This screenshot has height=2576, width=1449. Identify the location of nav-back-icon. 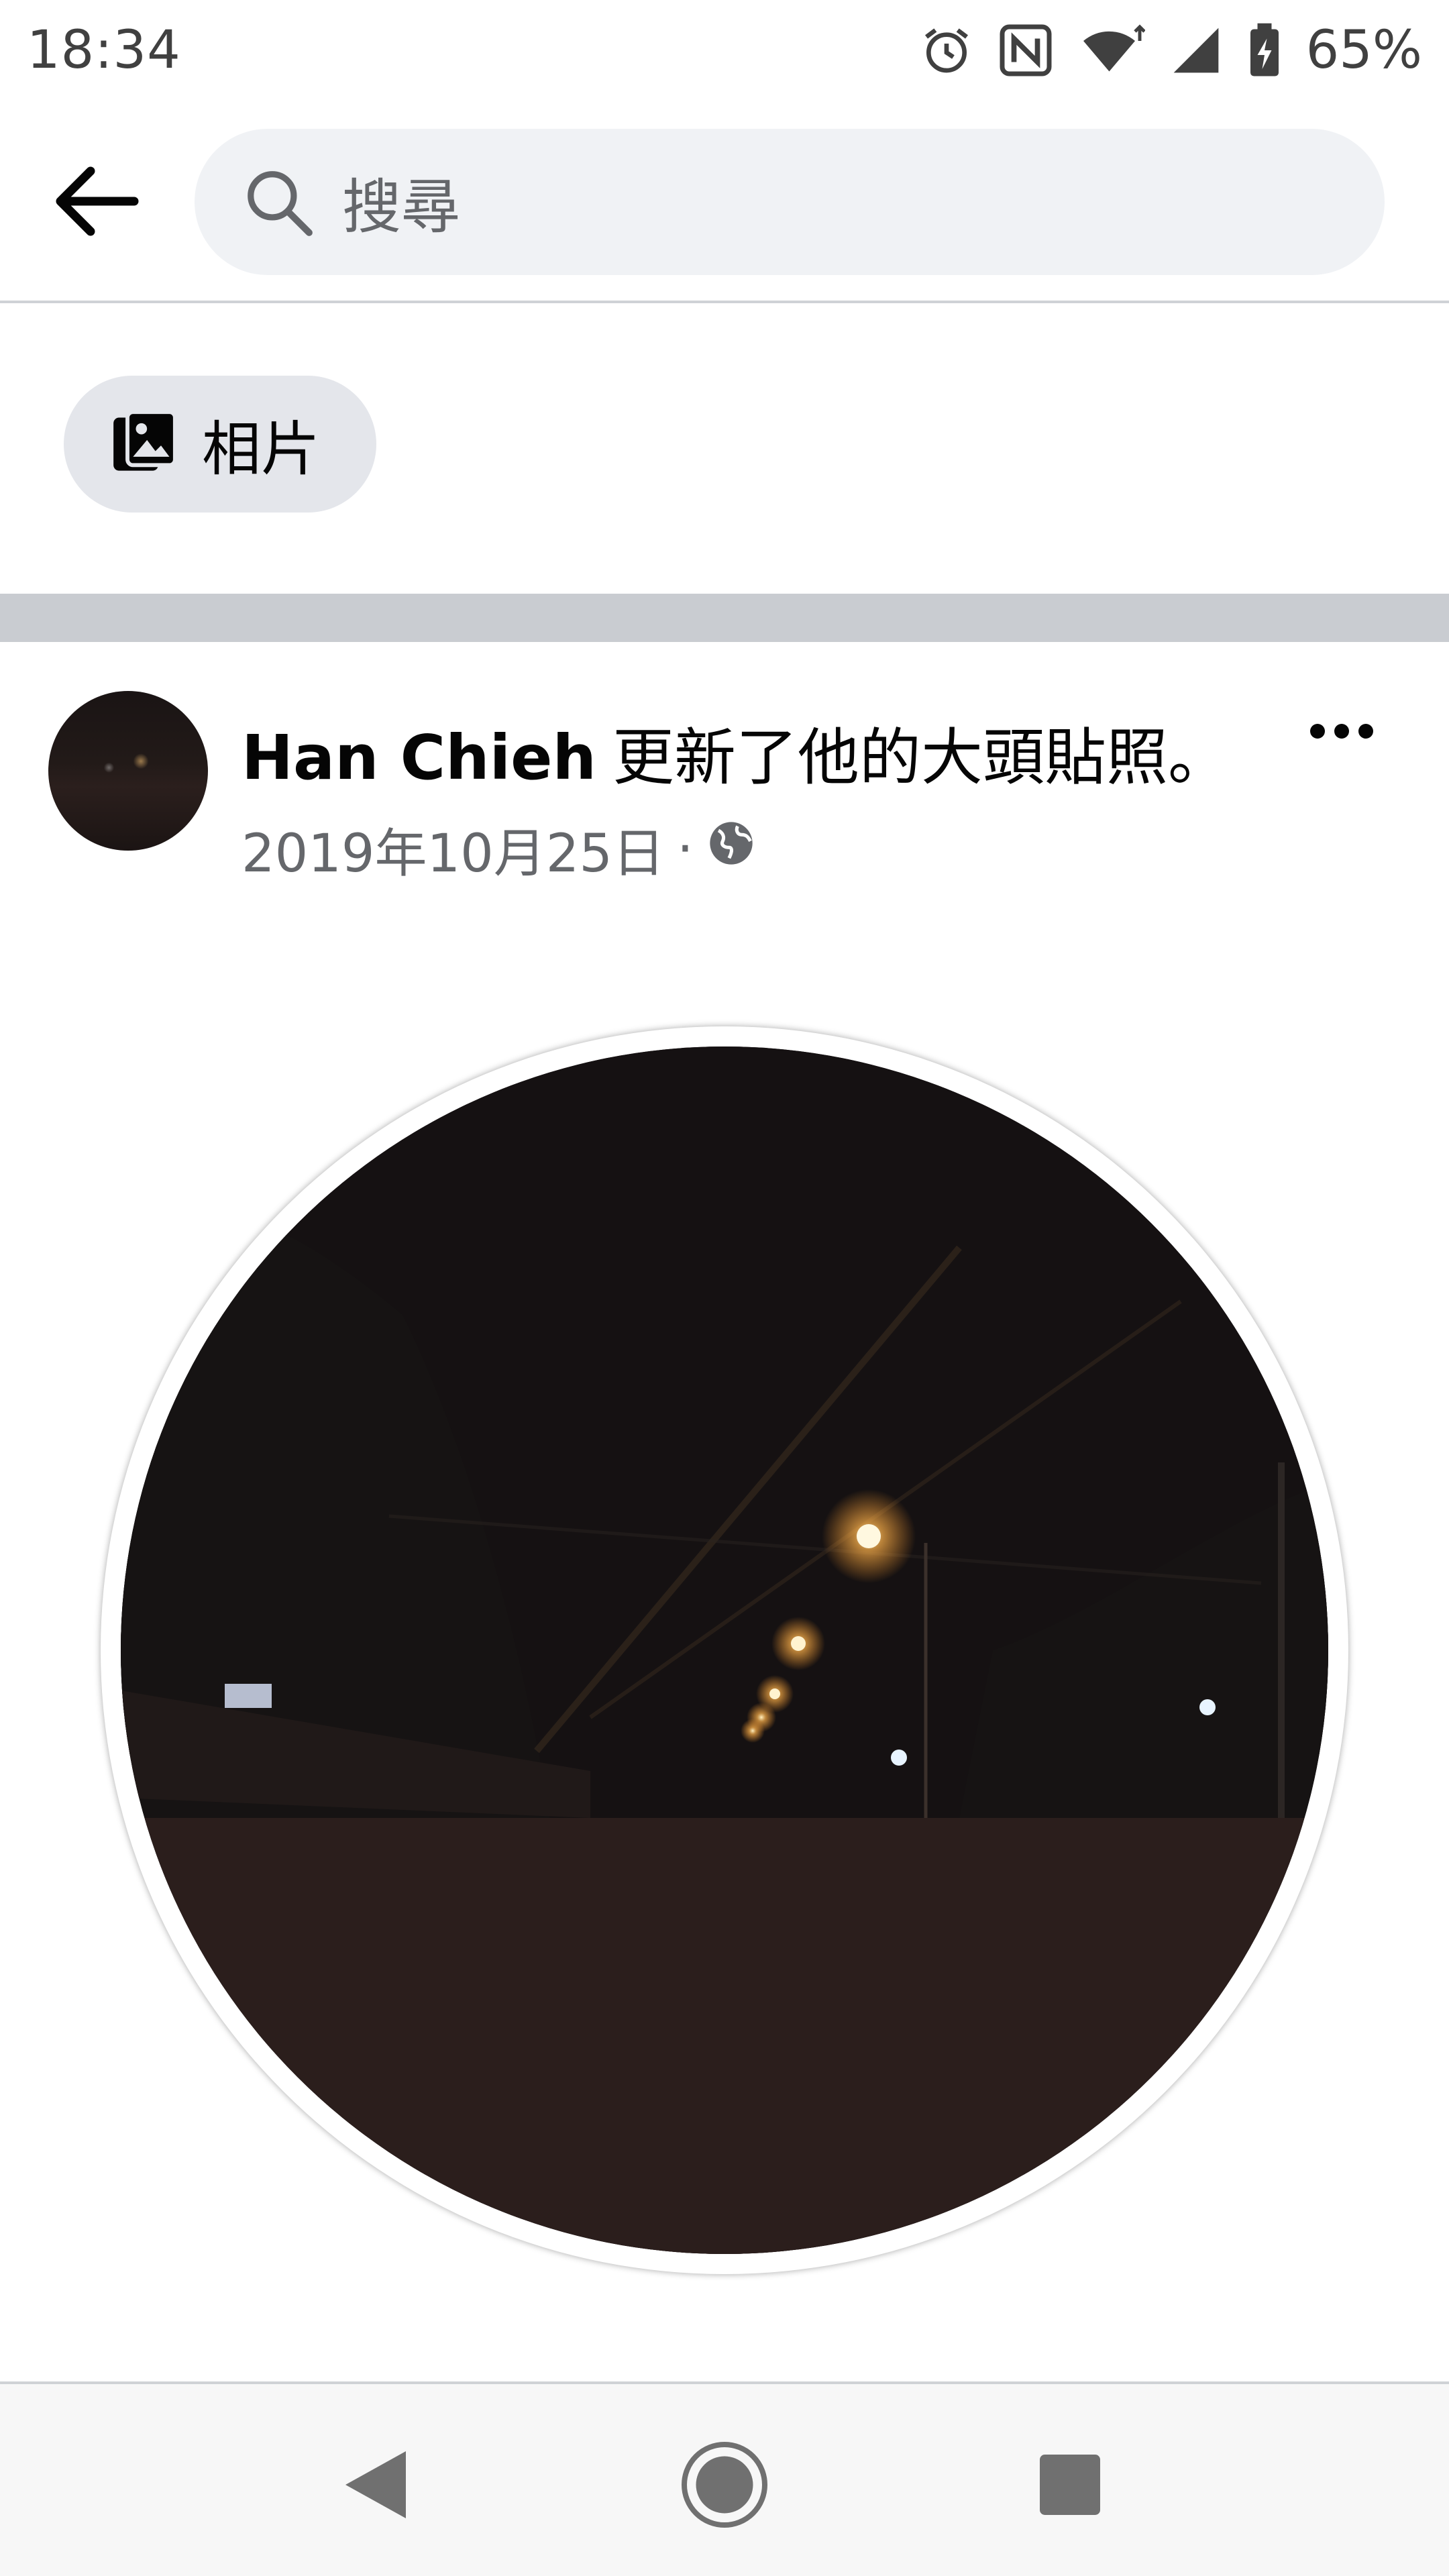
(375, 2484).